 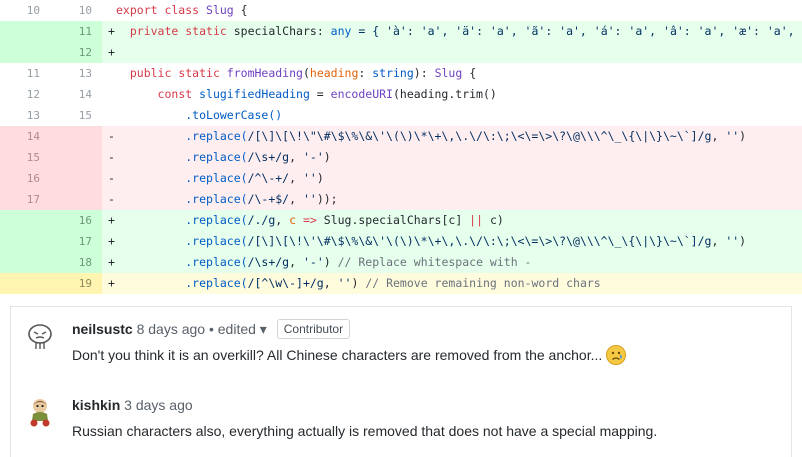 What do you see at coordinates (25, 157) in the screenshot?
I see `old-line-number: 15` at bounding box center [25, 157].